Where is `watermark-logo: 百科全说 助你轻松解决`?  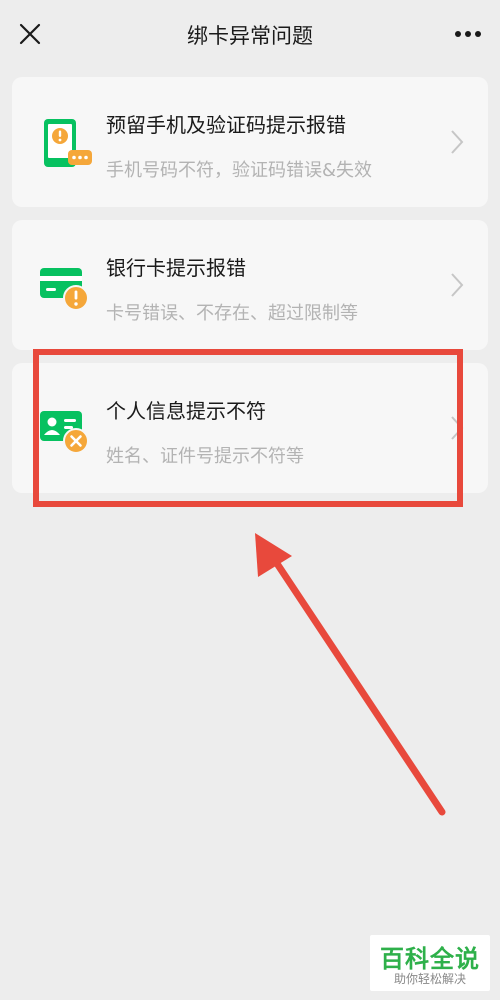
watermark-logo: 百科全说 助你轻松解决 is located at coordinates (430, 963).